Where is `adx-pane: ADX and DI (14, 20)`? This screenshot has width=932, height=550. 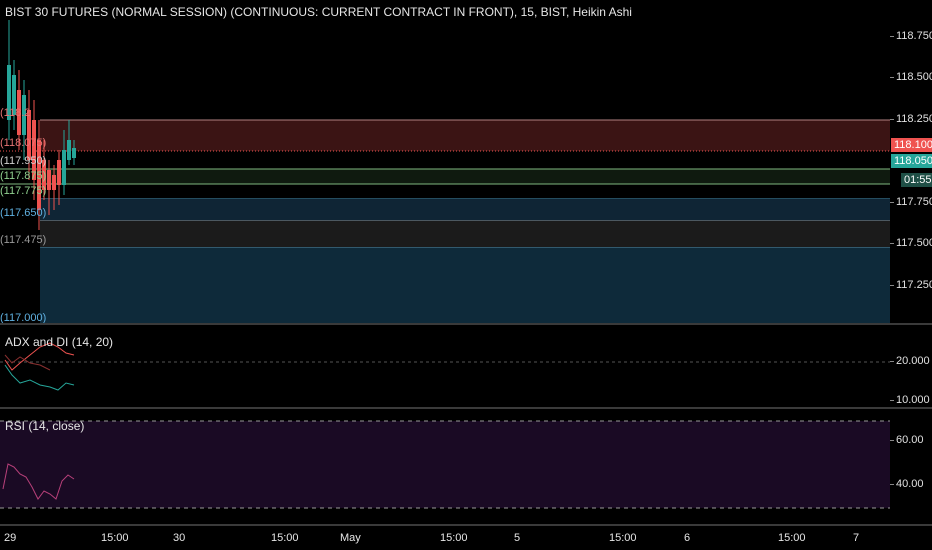
adx-pane: ADX and DI (14, 20) is located at coordinates (445, 366).